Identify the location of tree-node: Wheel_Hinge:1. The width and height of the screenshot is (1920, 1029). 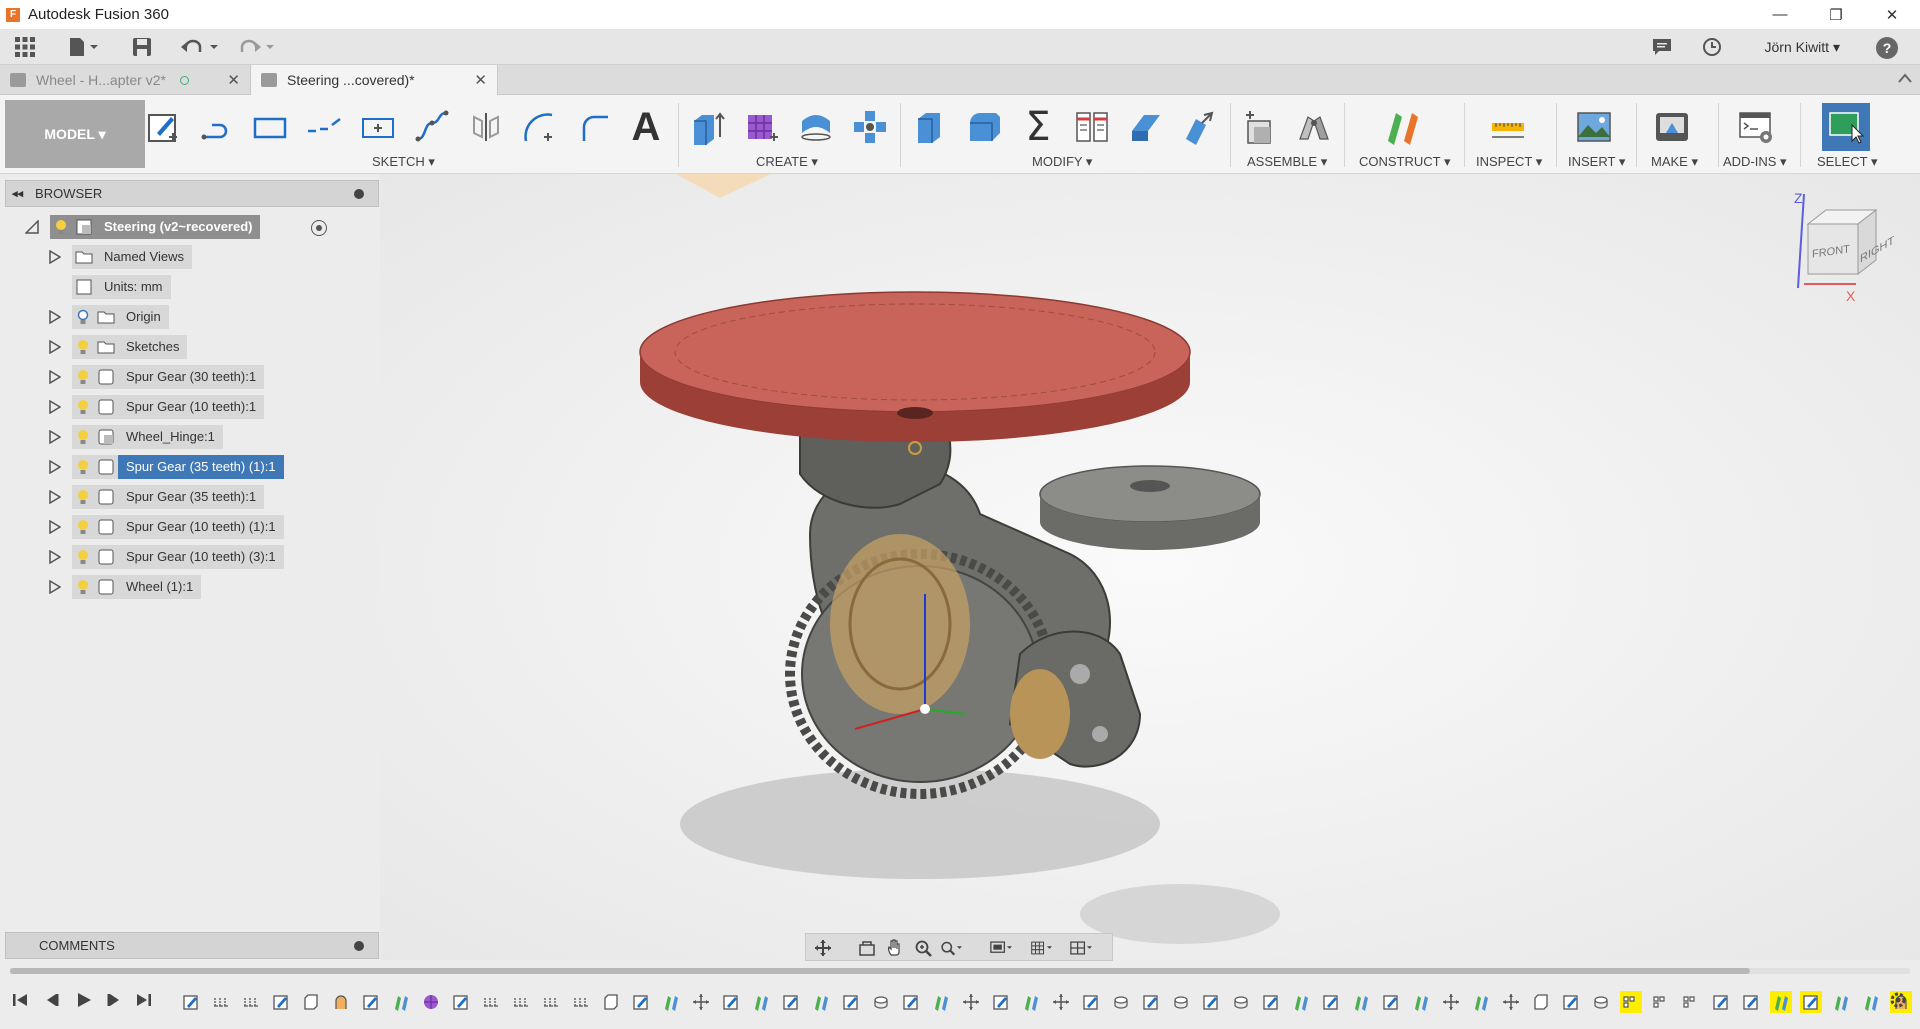
(147, 437).